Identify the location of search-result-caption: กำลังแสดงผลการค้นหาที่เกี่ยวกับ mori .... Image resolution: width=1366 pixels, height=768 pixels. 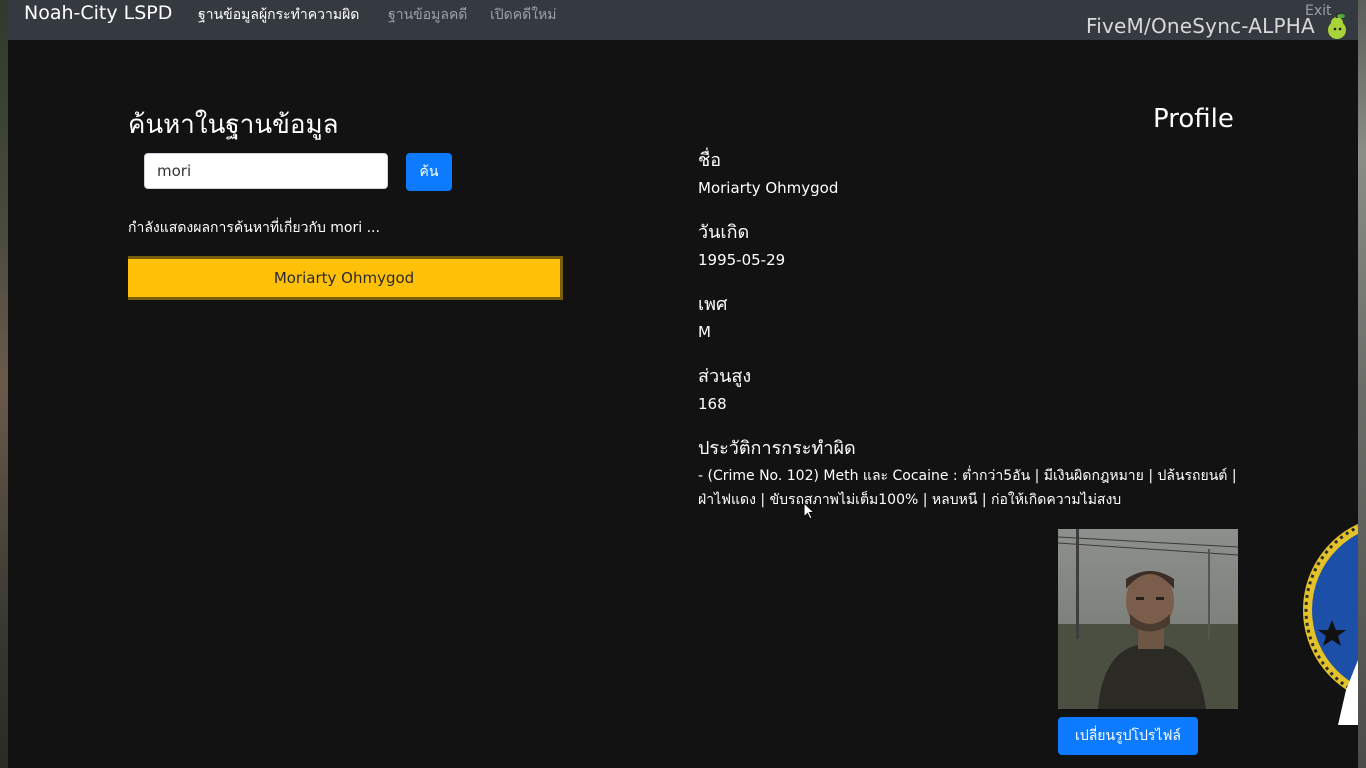
(254, 228).